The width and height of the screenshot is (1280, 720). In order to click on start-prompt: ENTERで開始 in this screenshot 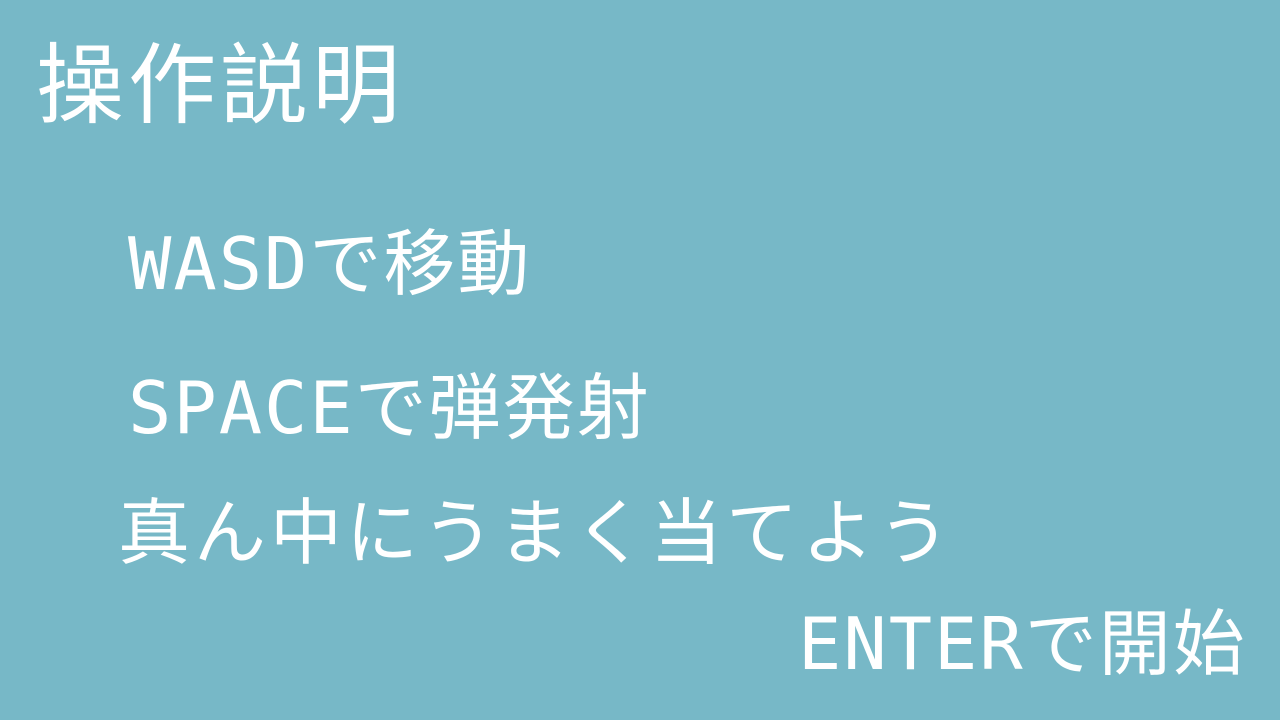, I will do `click(1022, 644)`.